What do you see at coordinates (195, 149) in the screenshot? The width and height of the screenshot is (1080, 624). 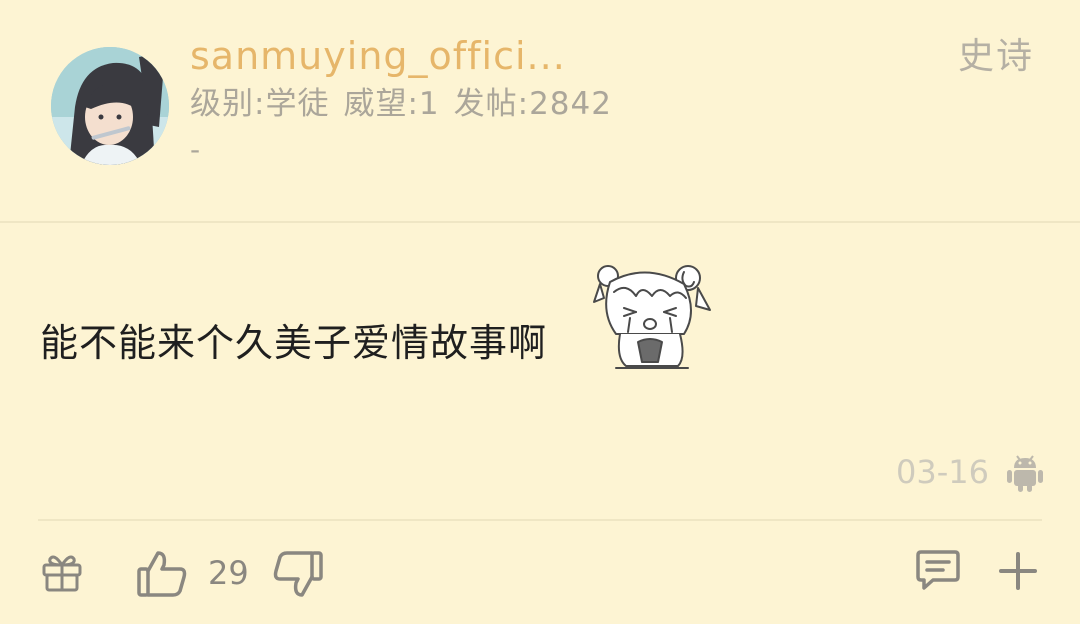 I see `user-signature: -` at bounding box center [195, 149].